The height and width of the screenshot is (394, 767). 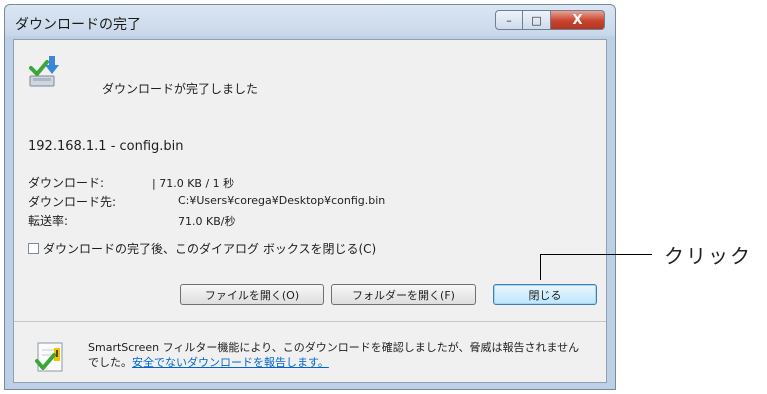 I want to click on open-folder-button: フォルダーを開く(F), so click(x=403, y=294).